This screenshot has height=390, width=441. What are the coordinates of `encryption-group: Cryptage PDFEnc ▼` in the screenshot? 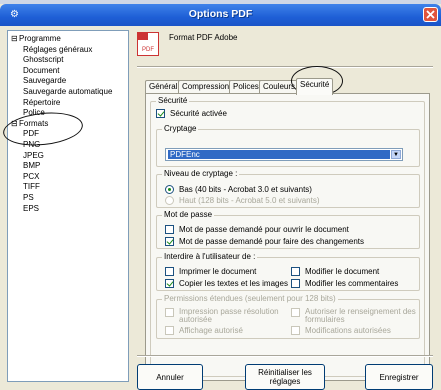 It's located at (288, 145).